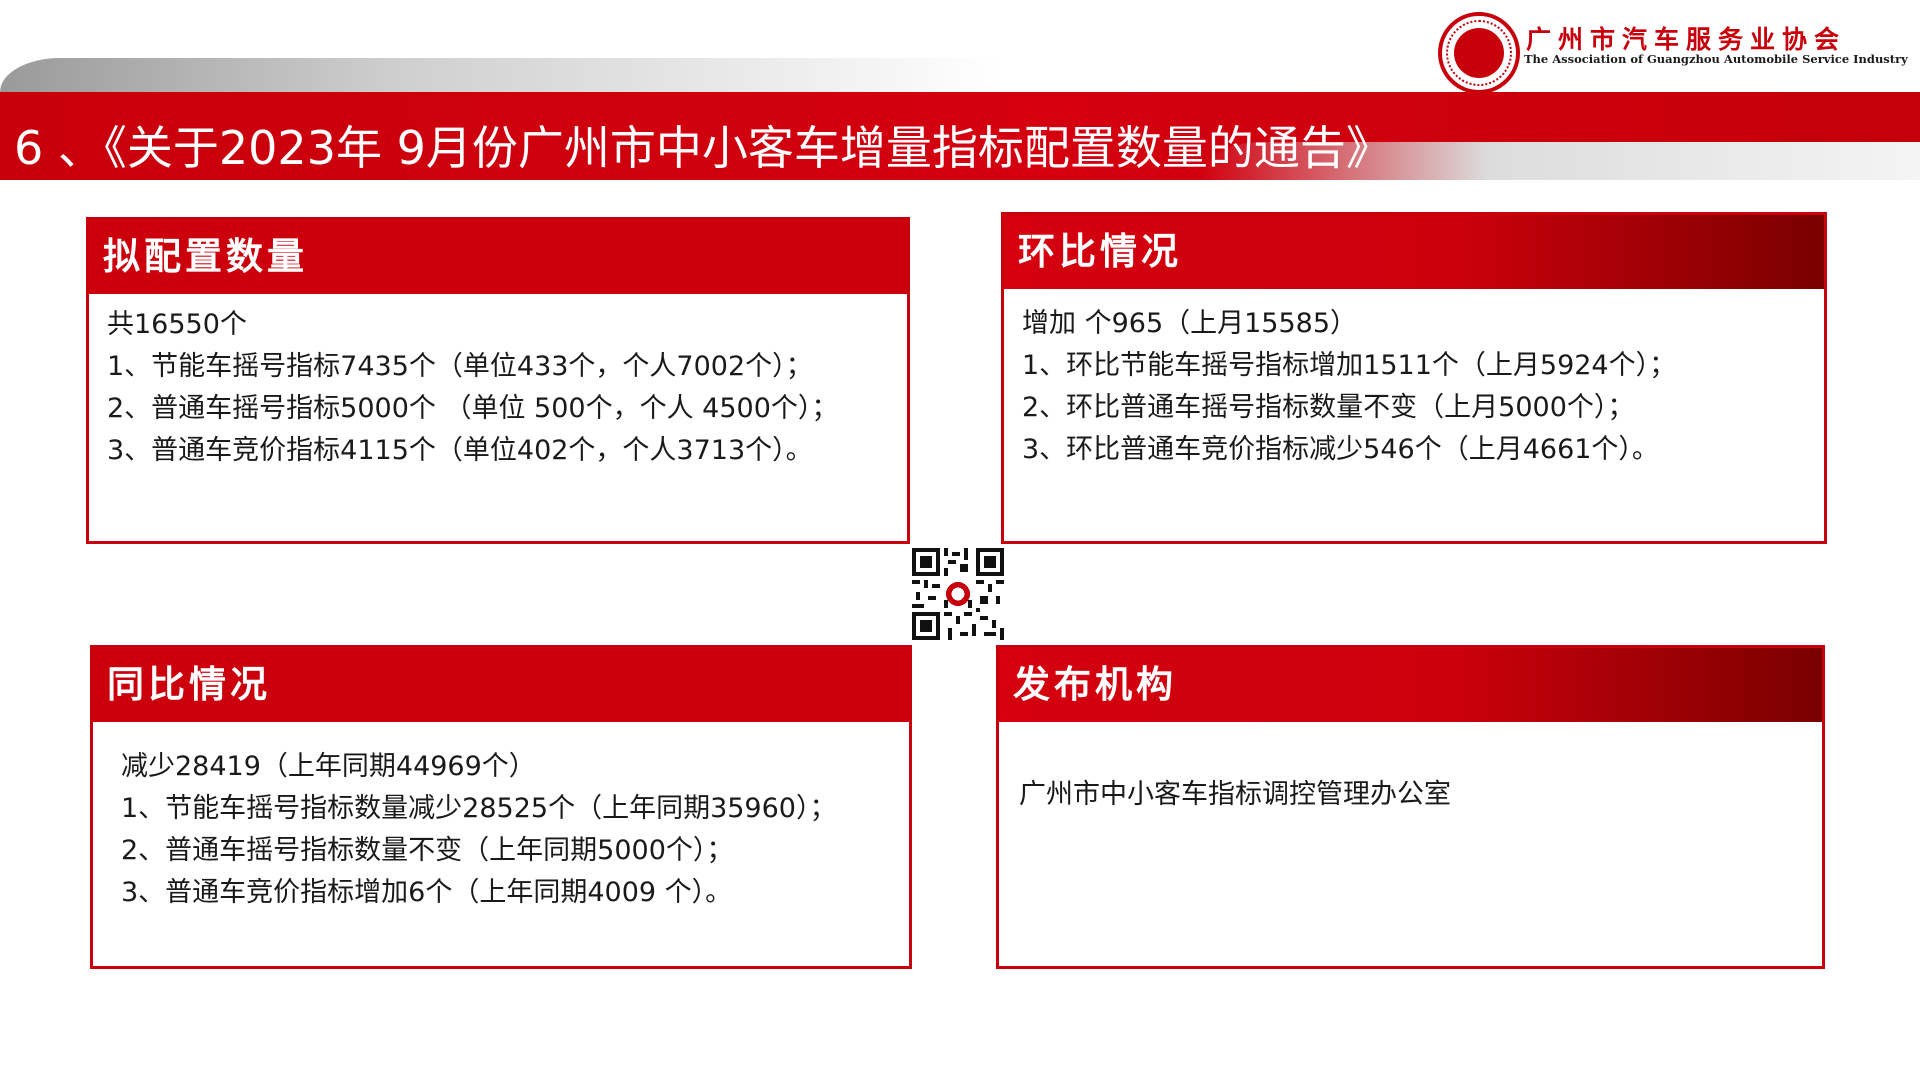  What do you see at coordinates (479, 808) in the screenshot?
I see `yoy-line-1: 1、节能车摇号指标数量减少28525个（上年同期35960）；` at bounding box center [479, 808].